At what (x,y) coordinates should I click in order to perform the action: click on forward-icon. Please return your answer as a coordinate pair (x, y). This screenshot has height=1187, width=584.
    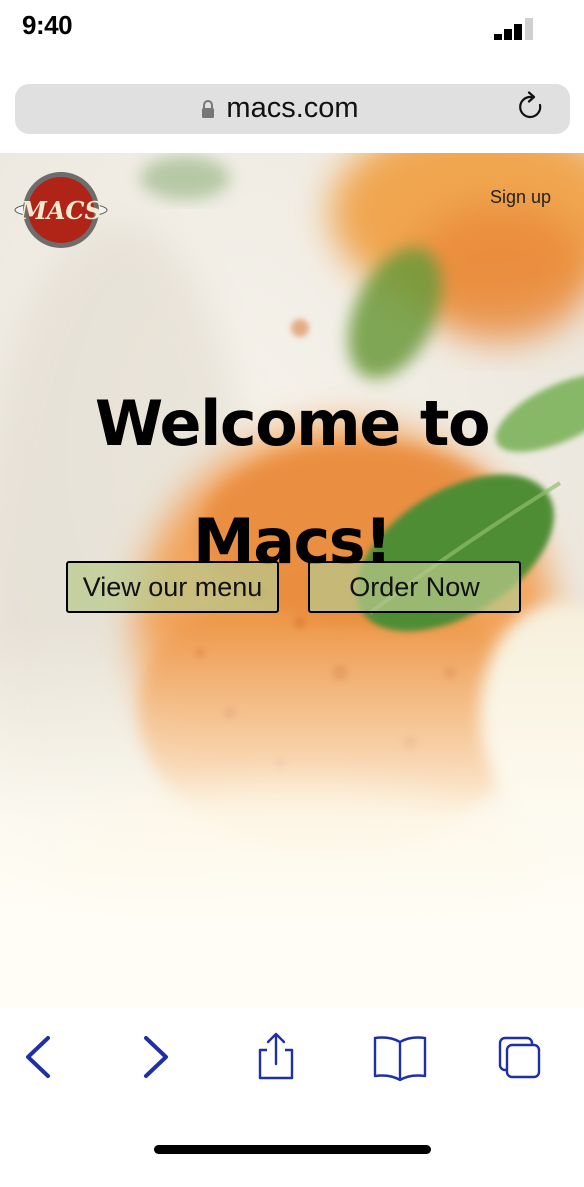
    Looking at the image, I should click on (156, 1057).